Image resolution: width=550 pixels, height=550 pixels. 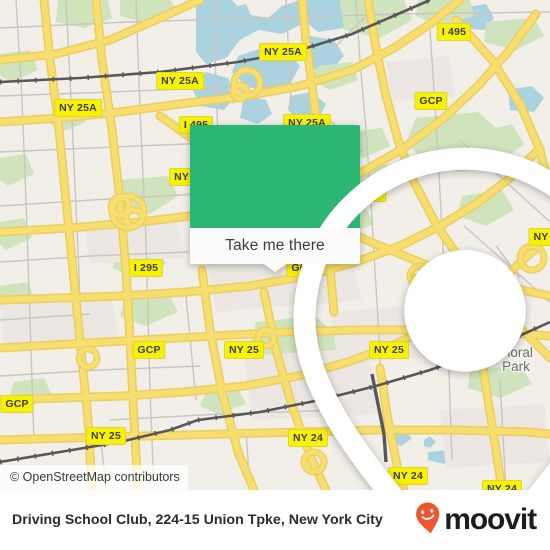 What do you see at coordinates (180, 81) in the screenshot?
I see `road-shield-ny-25a-2: NY 25A` at bounding box center [180, 81].